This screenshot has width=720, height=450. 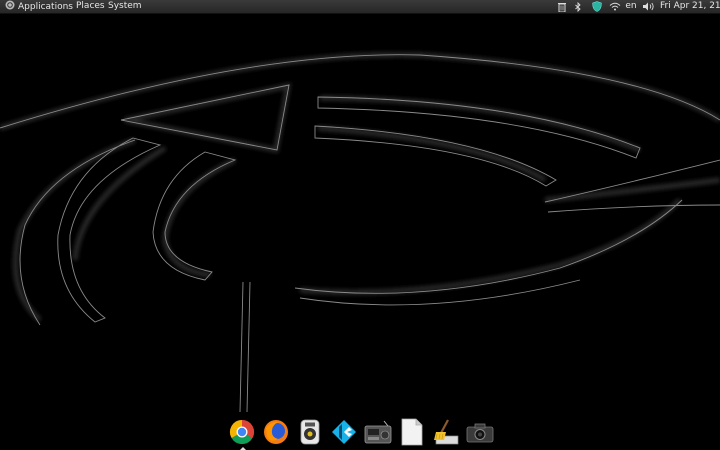 I want to click on radio-icon, so click(x=378, y=431).